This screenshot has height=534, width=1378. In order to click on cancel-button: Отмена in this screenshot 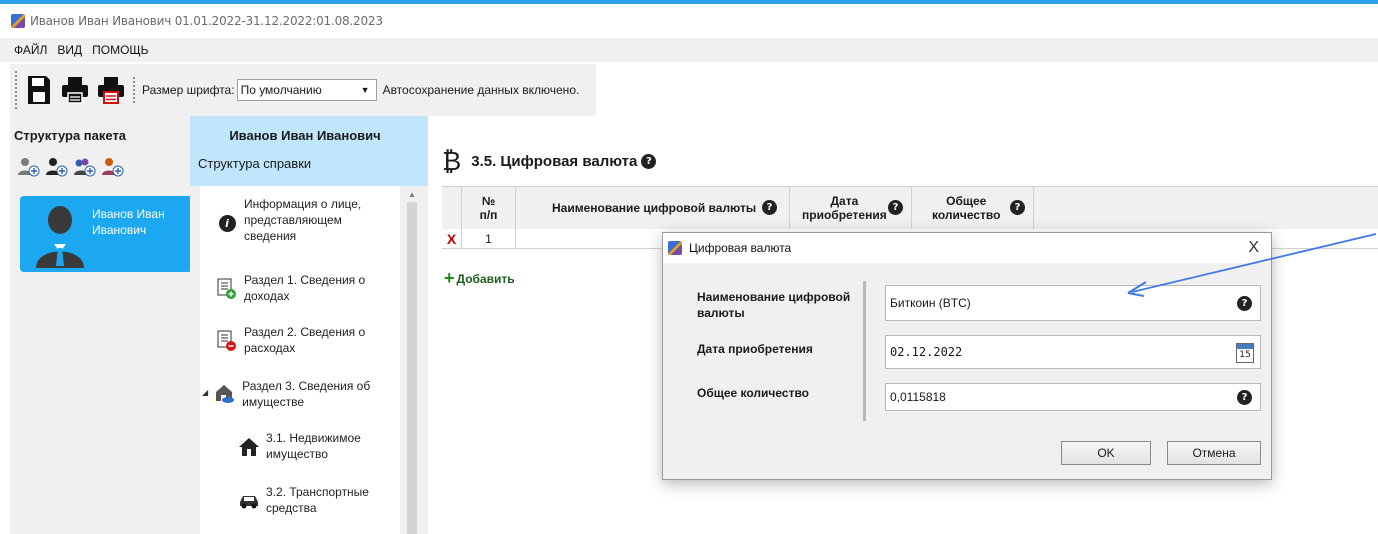, I will do `click(1214, 453)`.